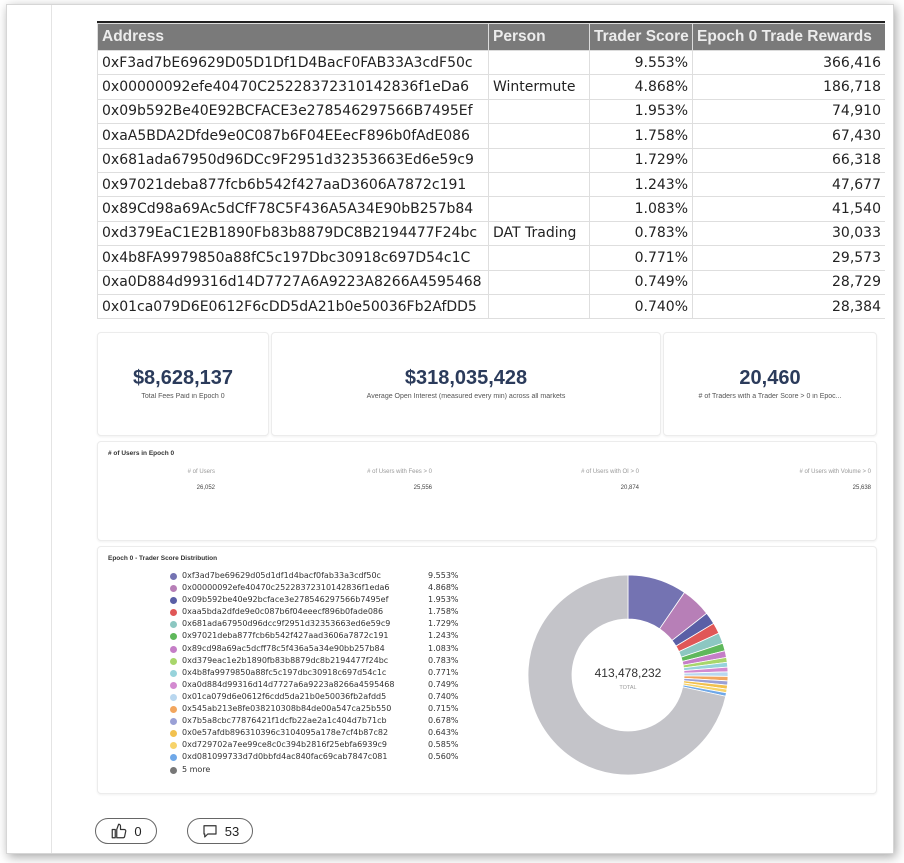 Image resolution: width=904 pixels, height=863 pixels. Describe the element at coordinates (788, 111) in the screenshot. I see `cell-rewards: 74,910` at that location.